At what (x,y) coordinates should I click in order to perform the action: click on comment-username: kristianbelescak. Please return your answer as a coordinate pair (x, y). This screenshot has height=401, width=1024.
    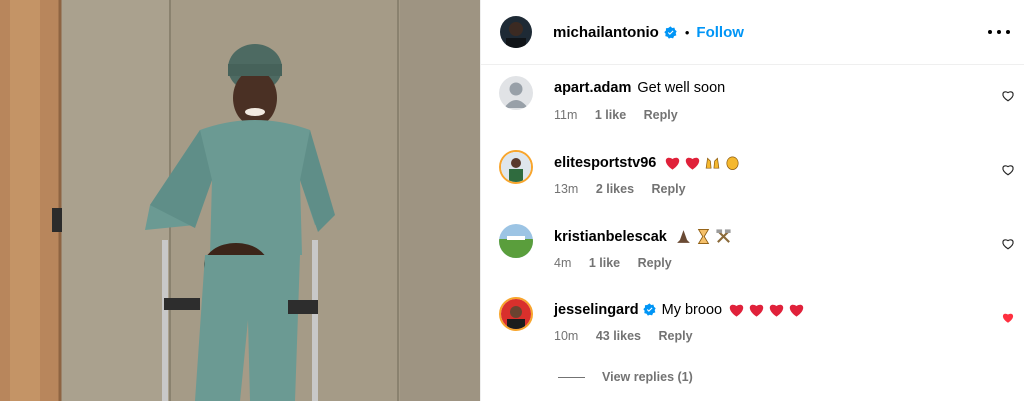
    Looking at the image, I should click on (610, 237).